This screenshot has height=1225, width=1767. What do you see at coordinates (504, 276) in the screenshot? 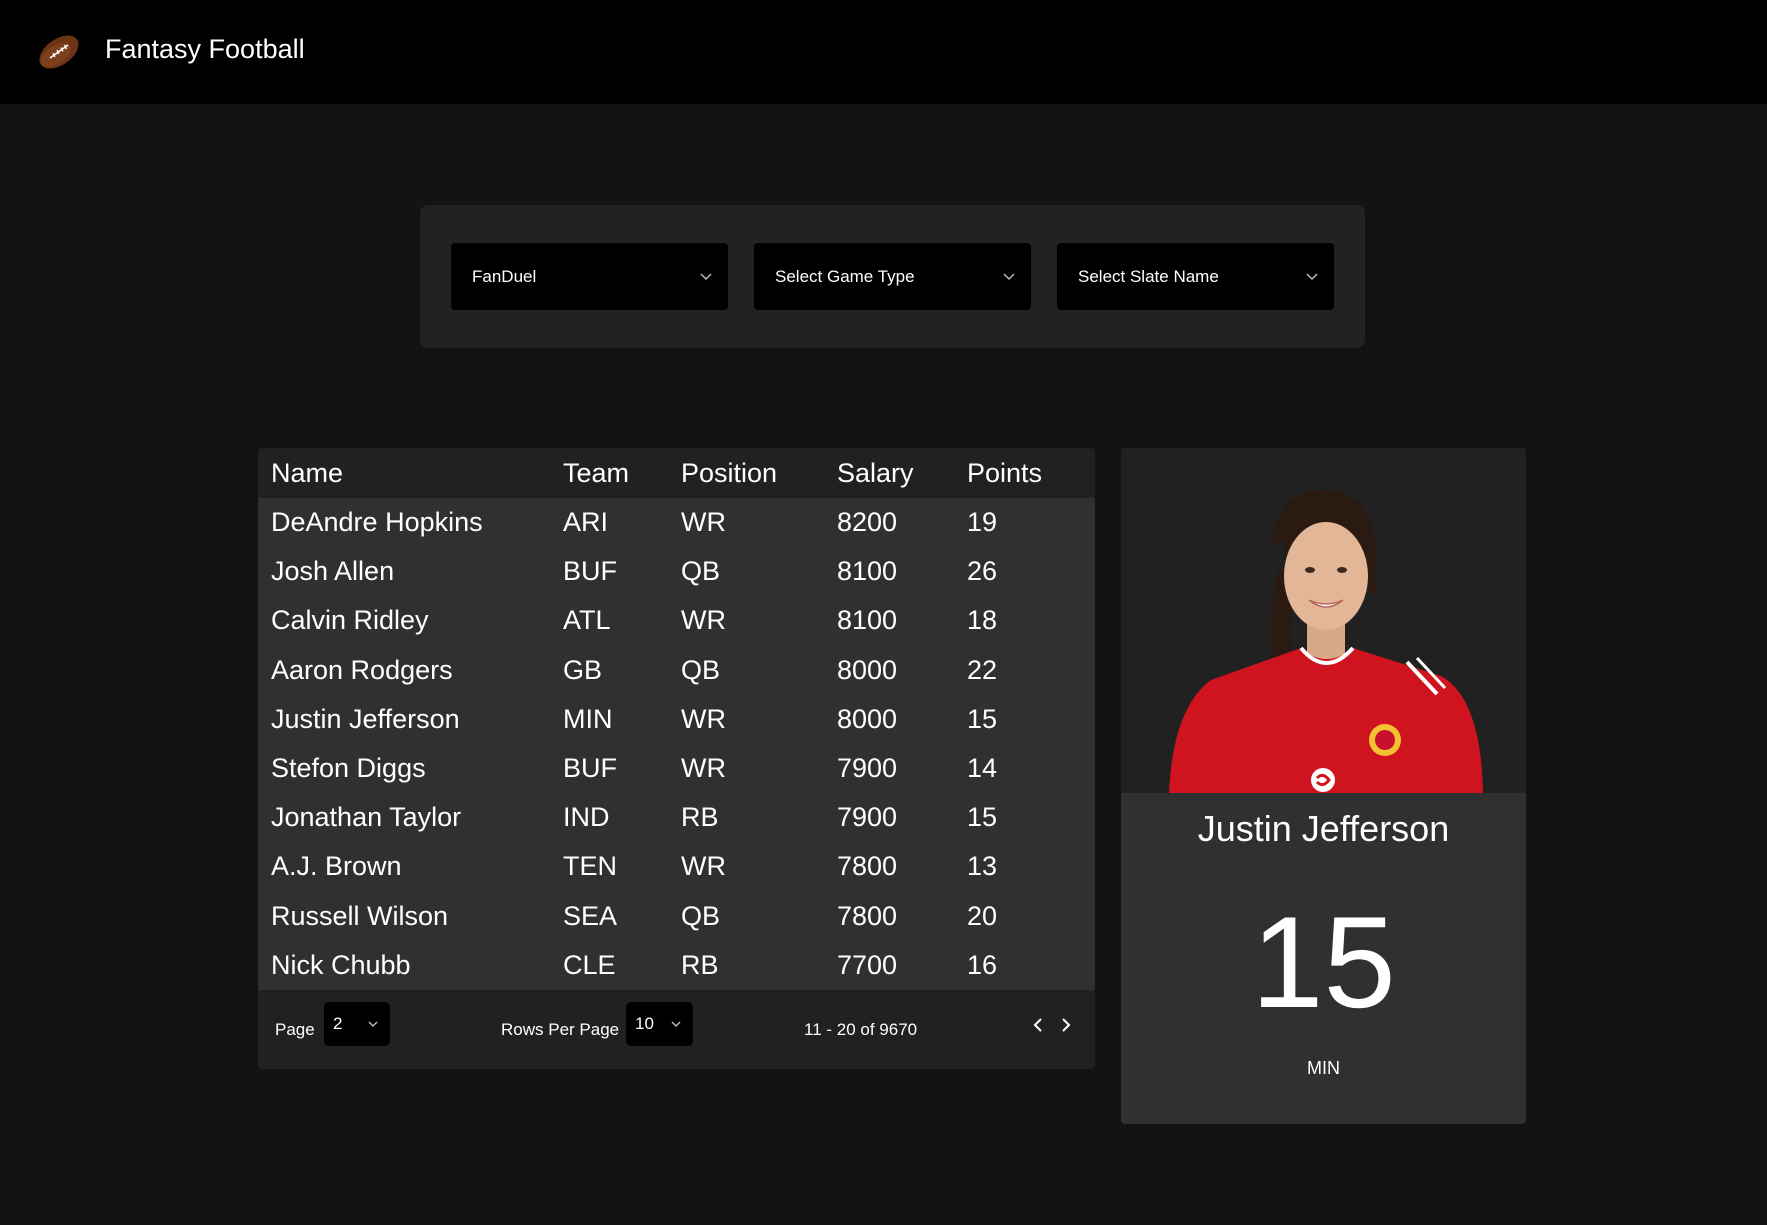
I see `site-select-value: FanDuel` at bounding box center [504, 276].